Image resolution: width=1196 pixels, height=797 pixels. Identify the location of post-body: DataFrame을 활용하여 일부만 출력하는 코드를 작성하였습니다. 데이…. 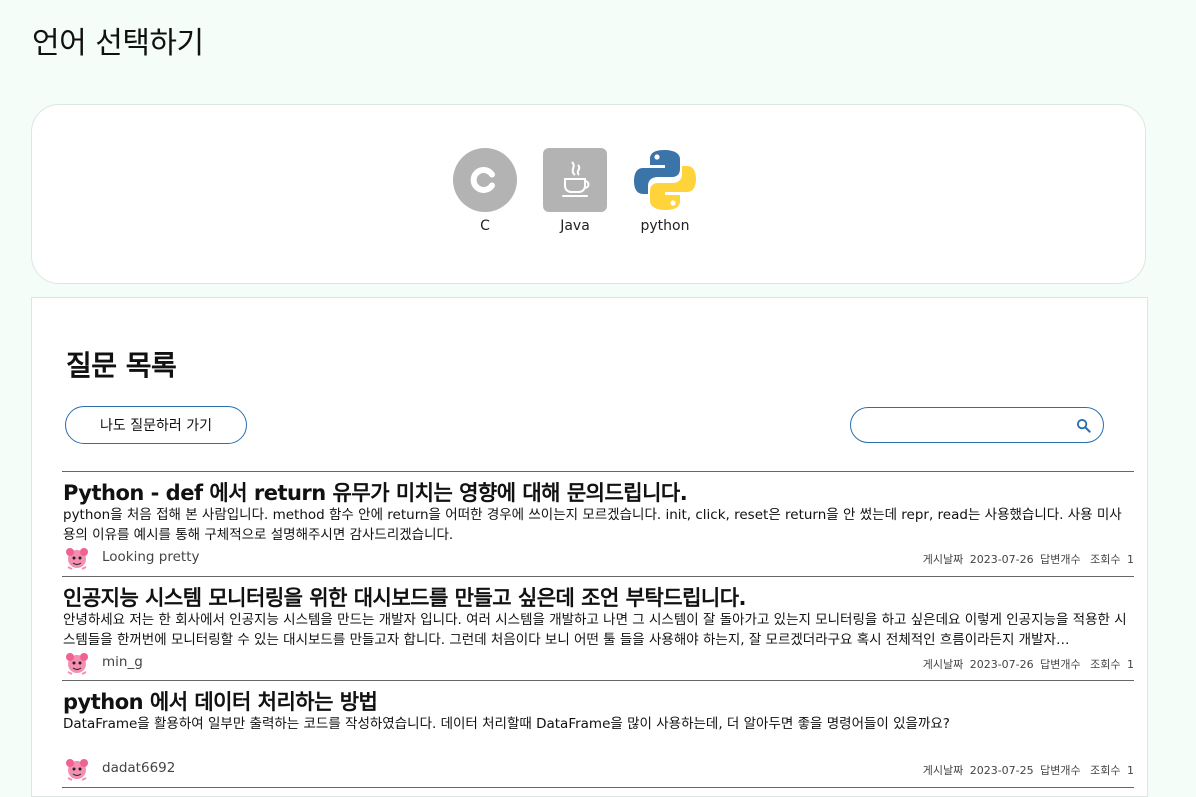
(506, 724).